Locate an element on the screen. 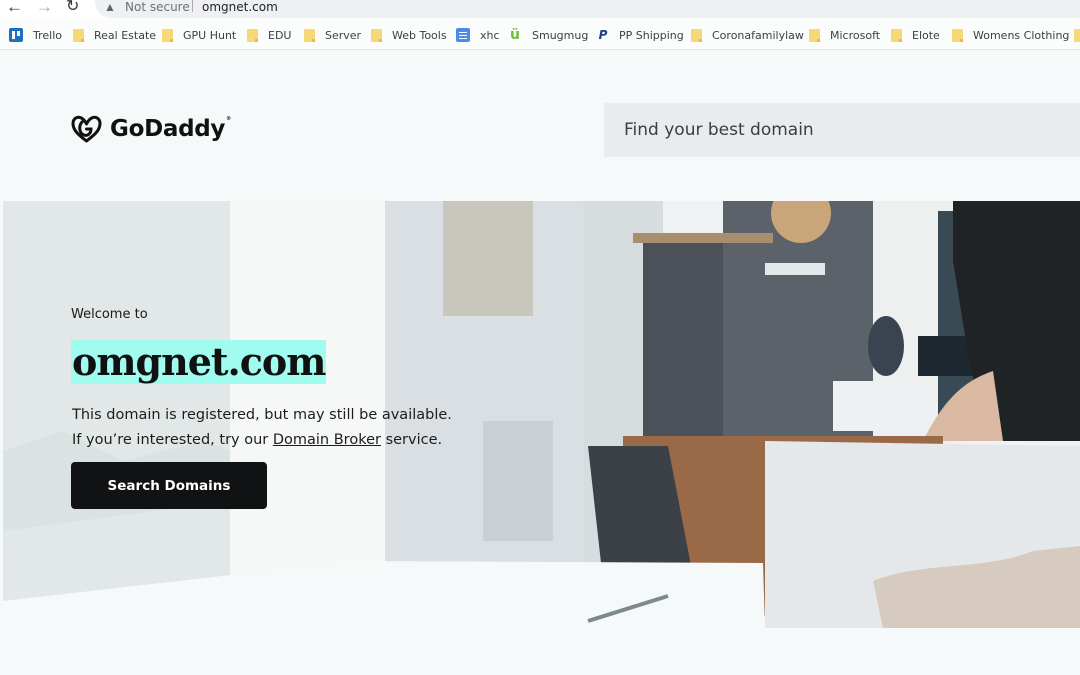  bookmark-label: EDU is located at coordinates (280, 35).